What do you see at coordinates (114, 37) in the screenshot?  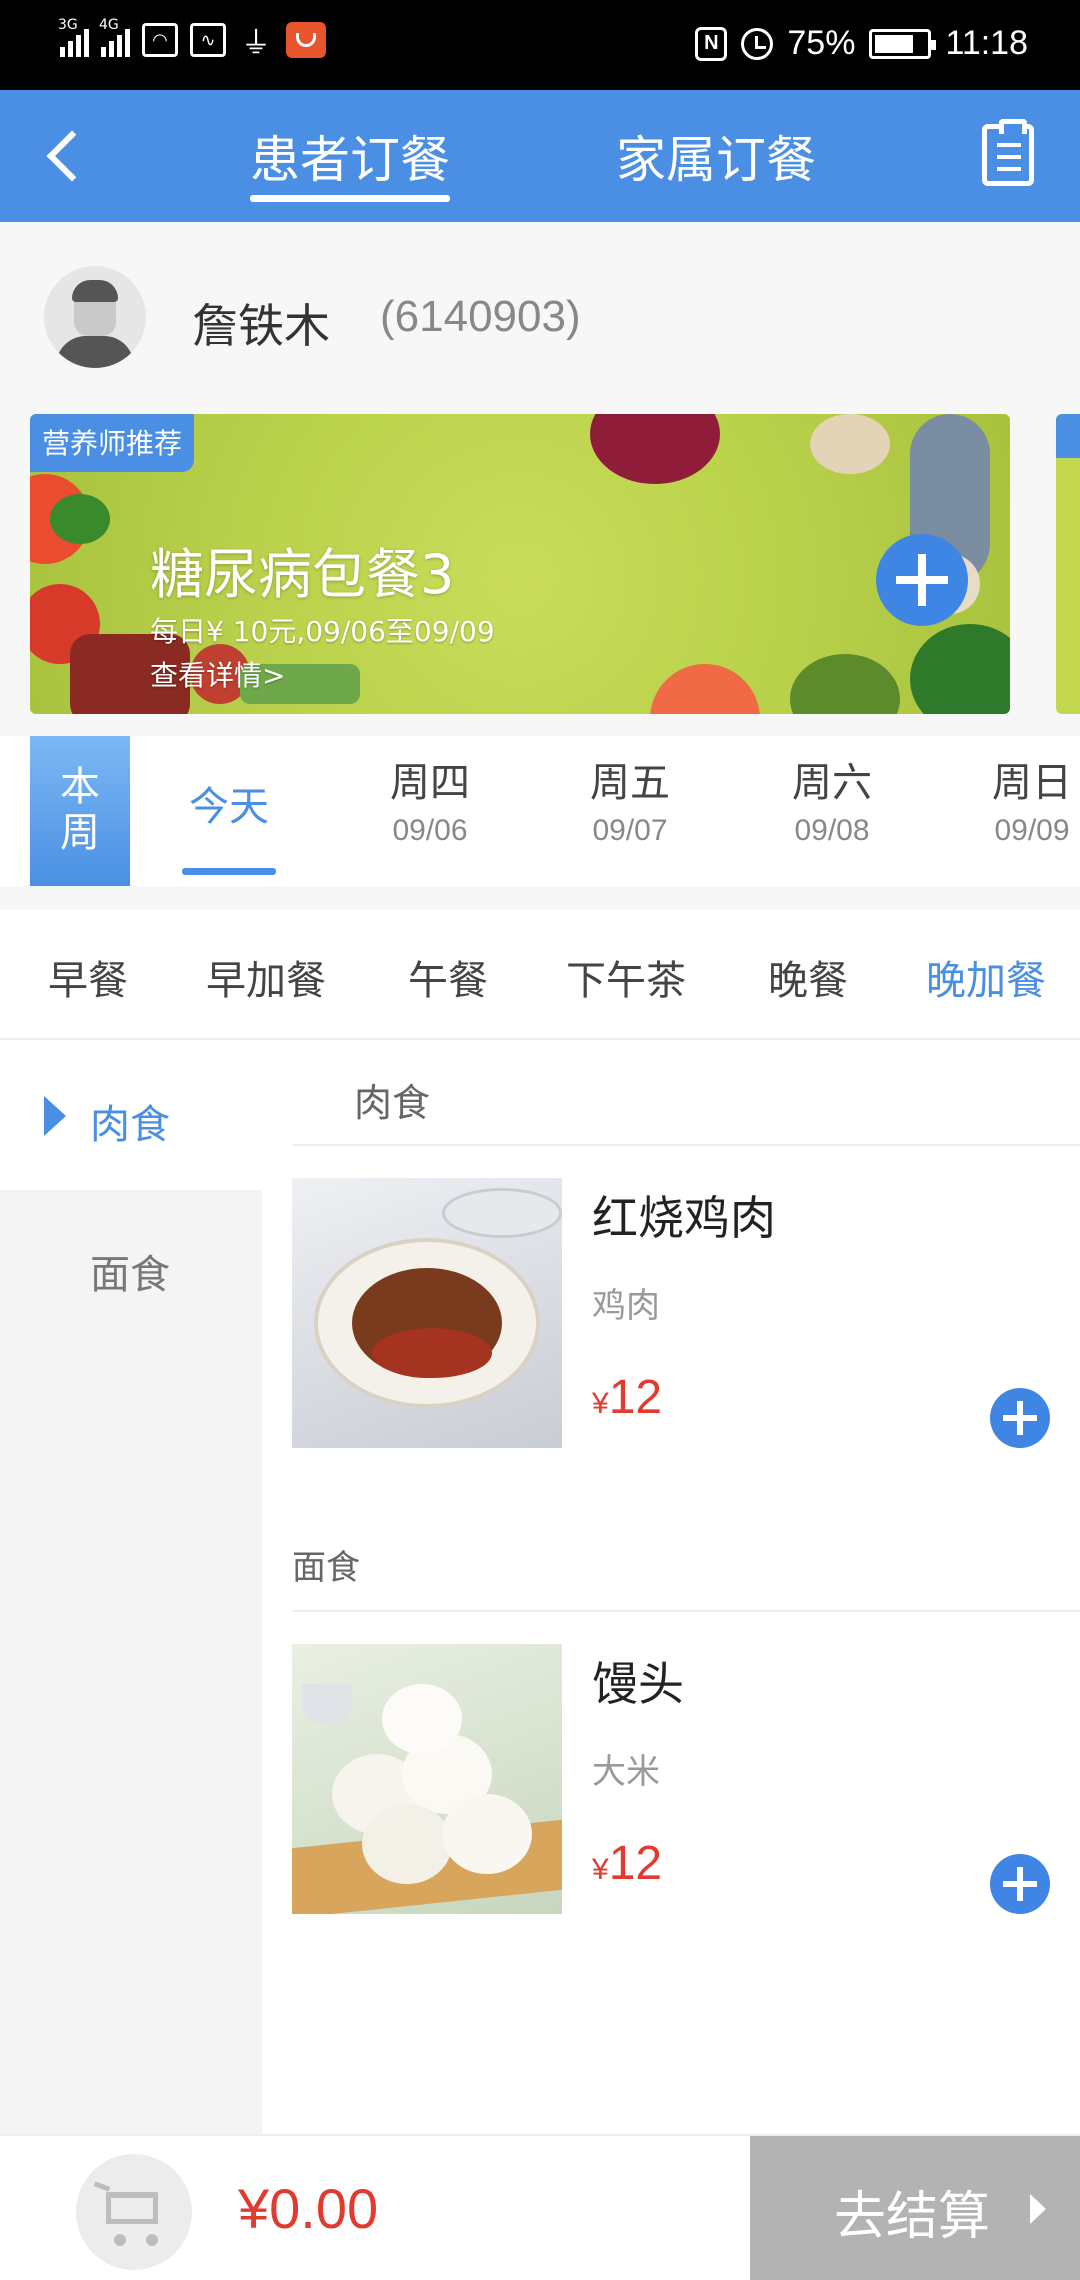 I see `signal-4g-icon: 4G` at bounding box center [114, 37].